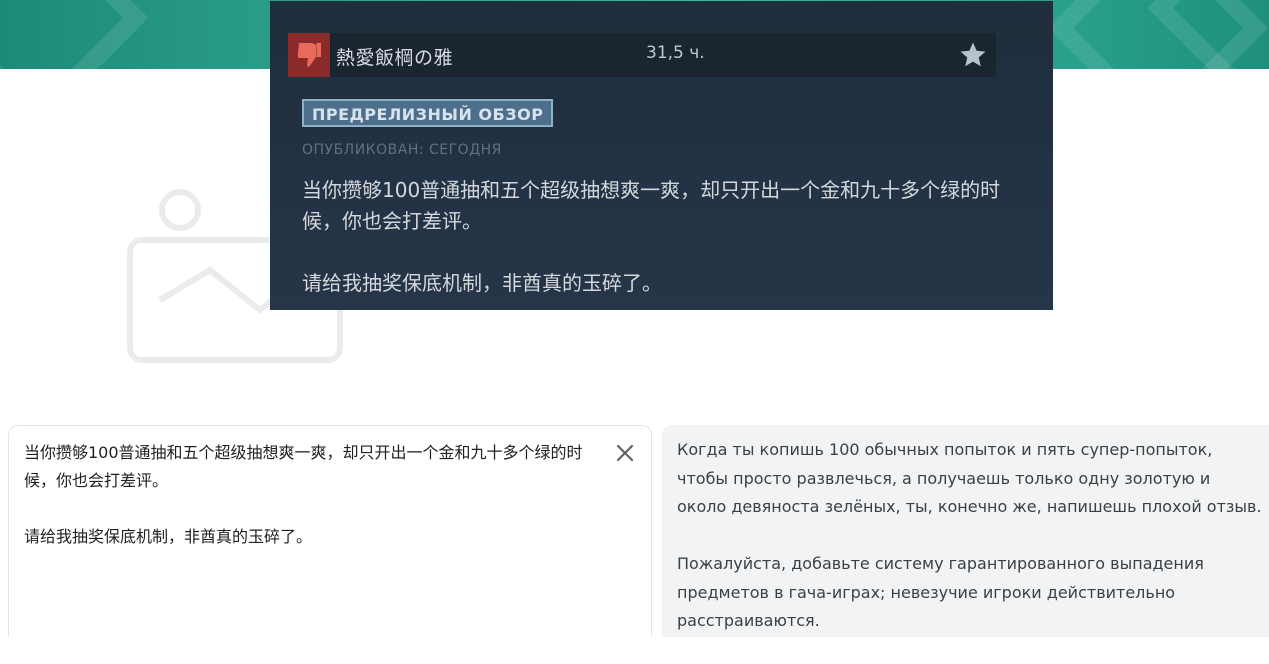  What do you see at coordinates (973, 57) in the screenshot?
I see `star-icon` at bounding box center [973, 57].